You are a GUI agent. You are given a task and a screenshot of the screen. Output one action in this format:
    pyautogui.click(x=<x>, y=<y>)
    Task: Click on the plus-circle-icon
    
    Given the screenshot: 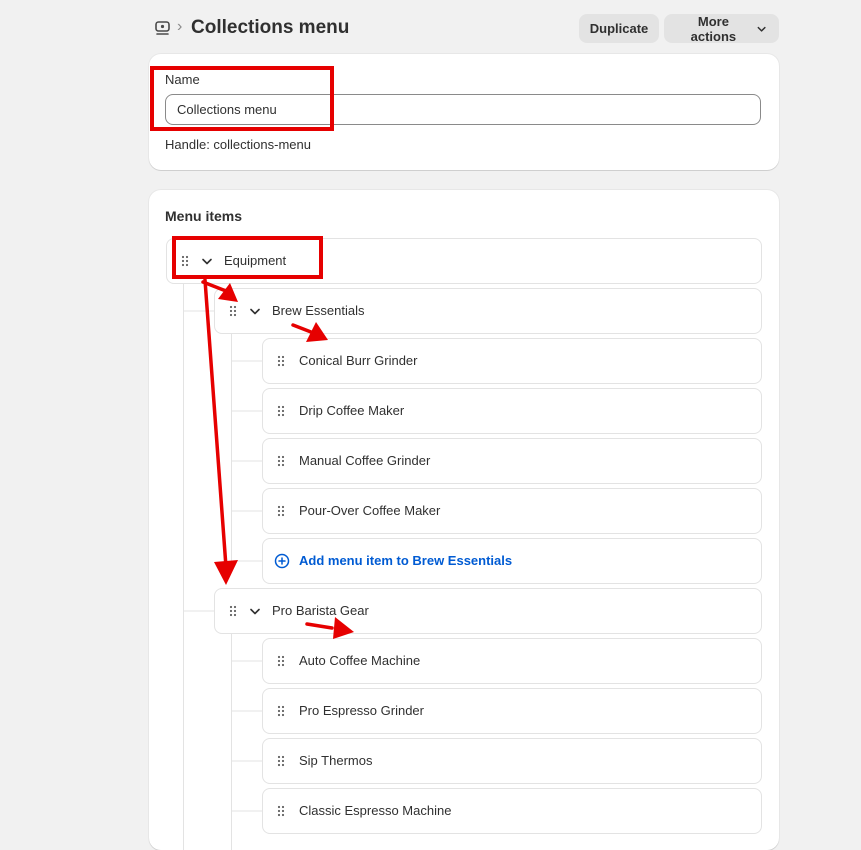 What is the action you would take?
    pyautogui.click(x=282, y=561)
    